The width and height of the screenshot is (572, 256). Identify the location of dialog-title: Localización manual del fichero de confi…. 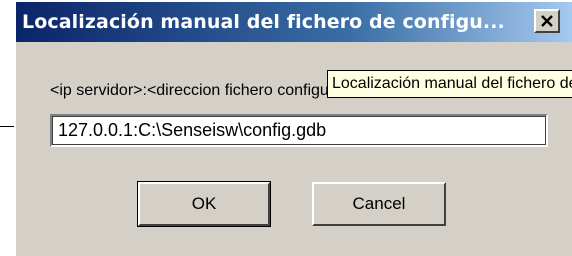
(263, 22).